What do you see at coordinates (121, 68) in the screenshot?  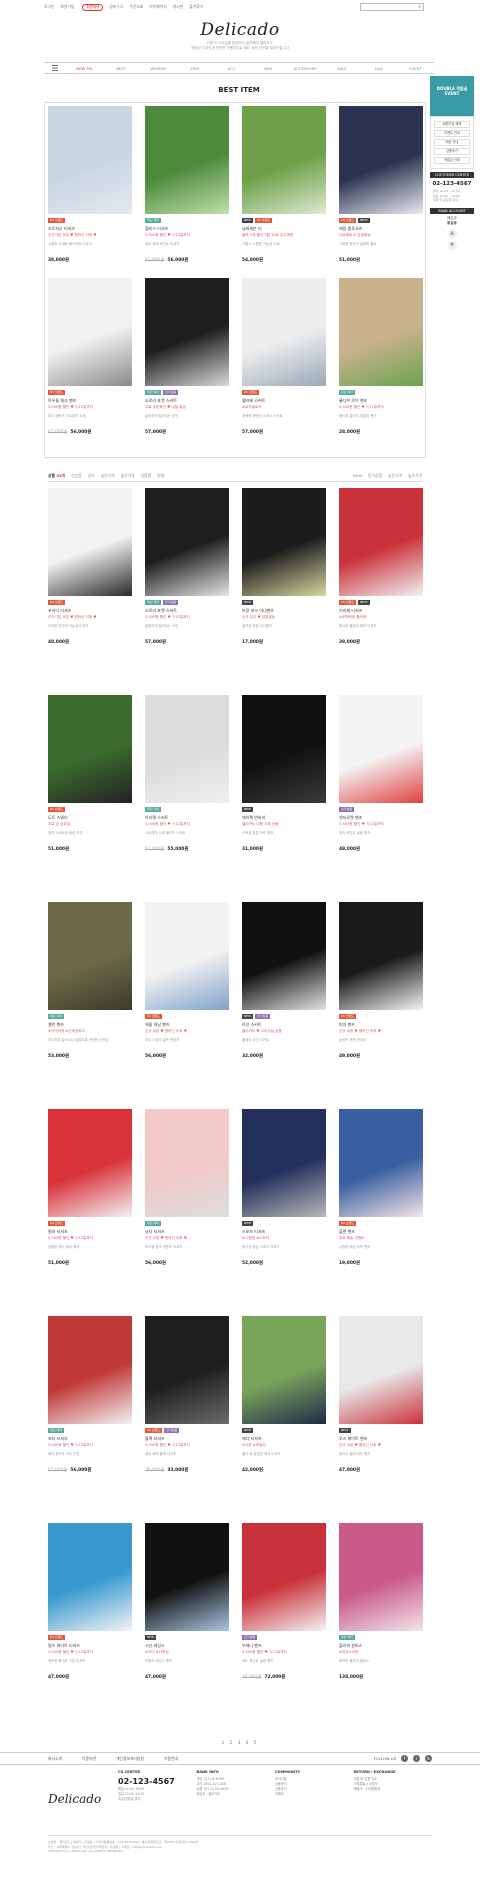 I see `nav-item: BEST` at bounding box center [121, 68].